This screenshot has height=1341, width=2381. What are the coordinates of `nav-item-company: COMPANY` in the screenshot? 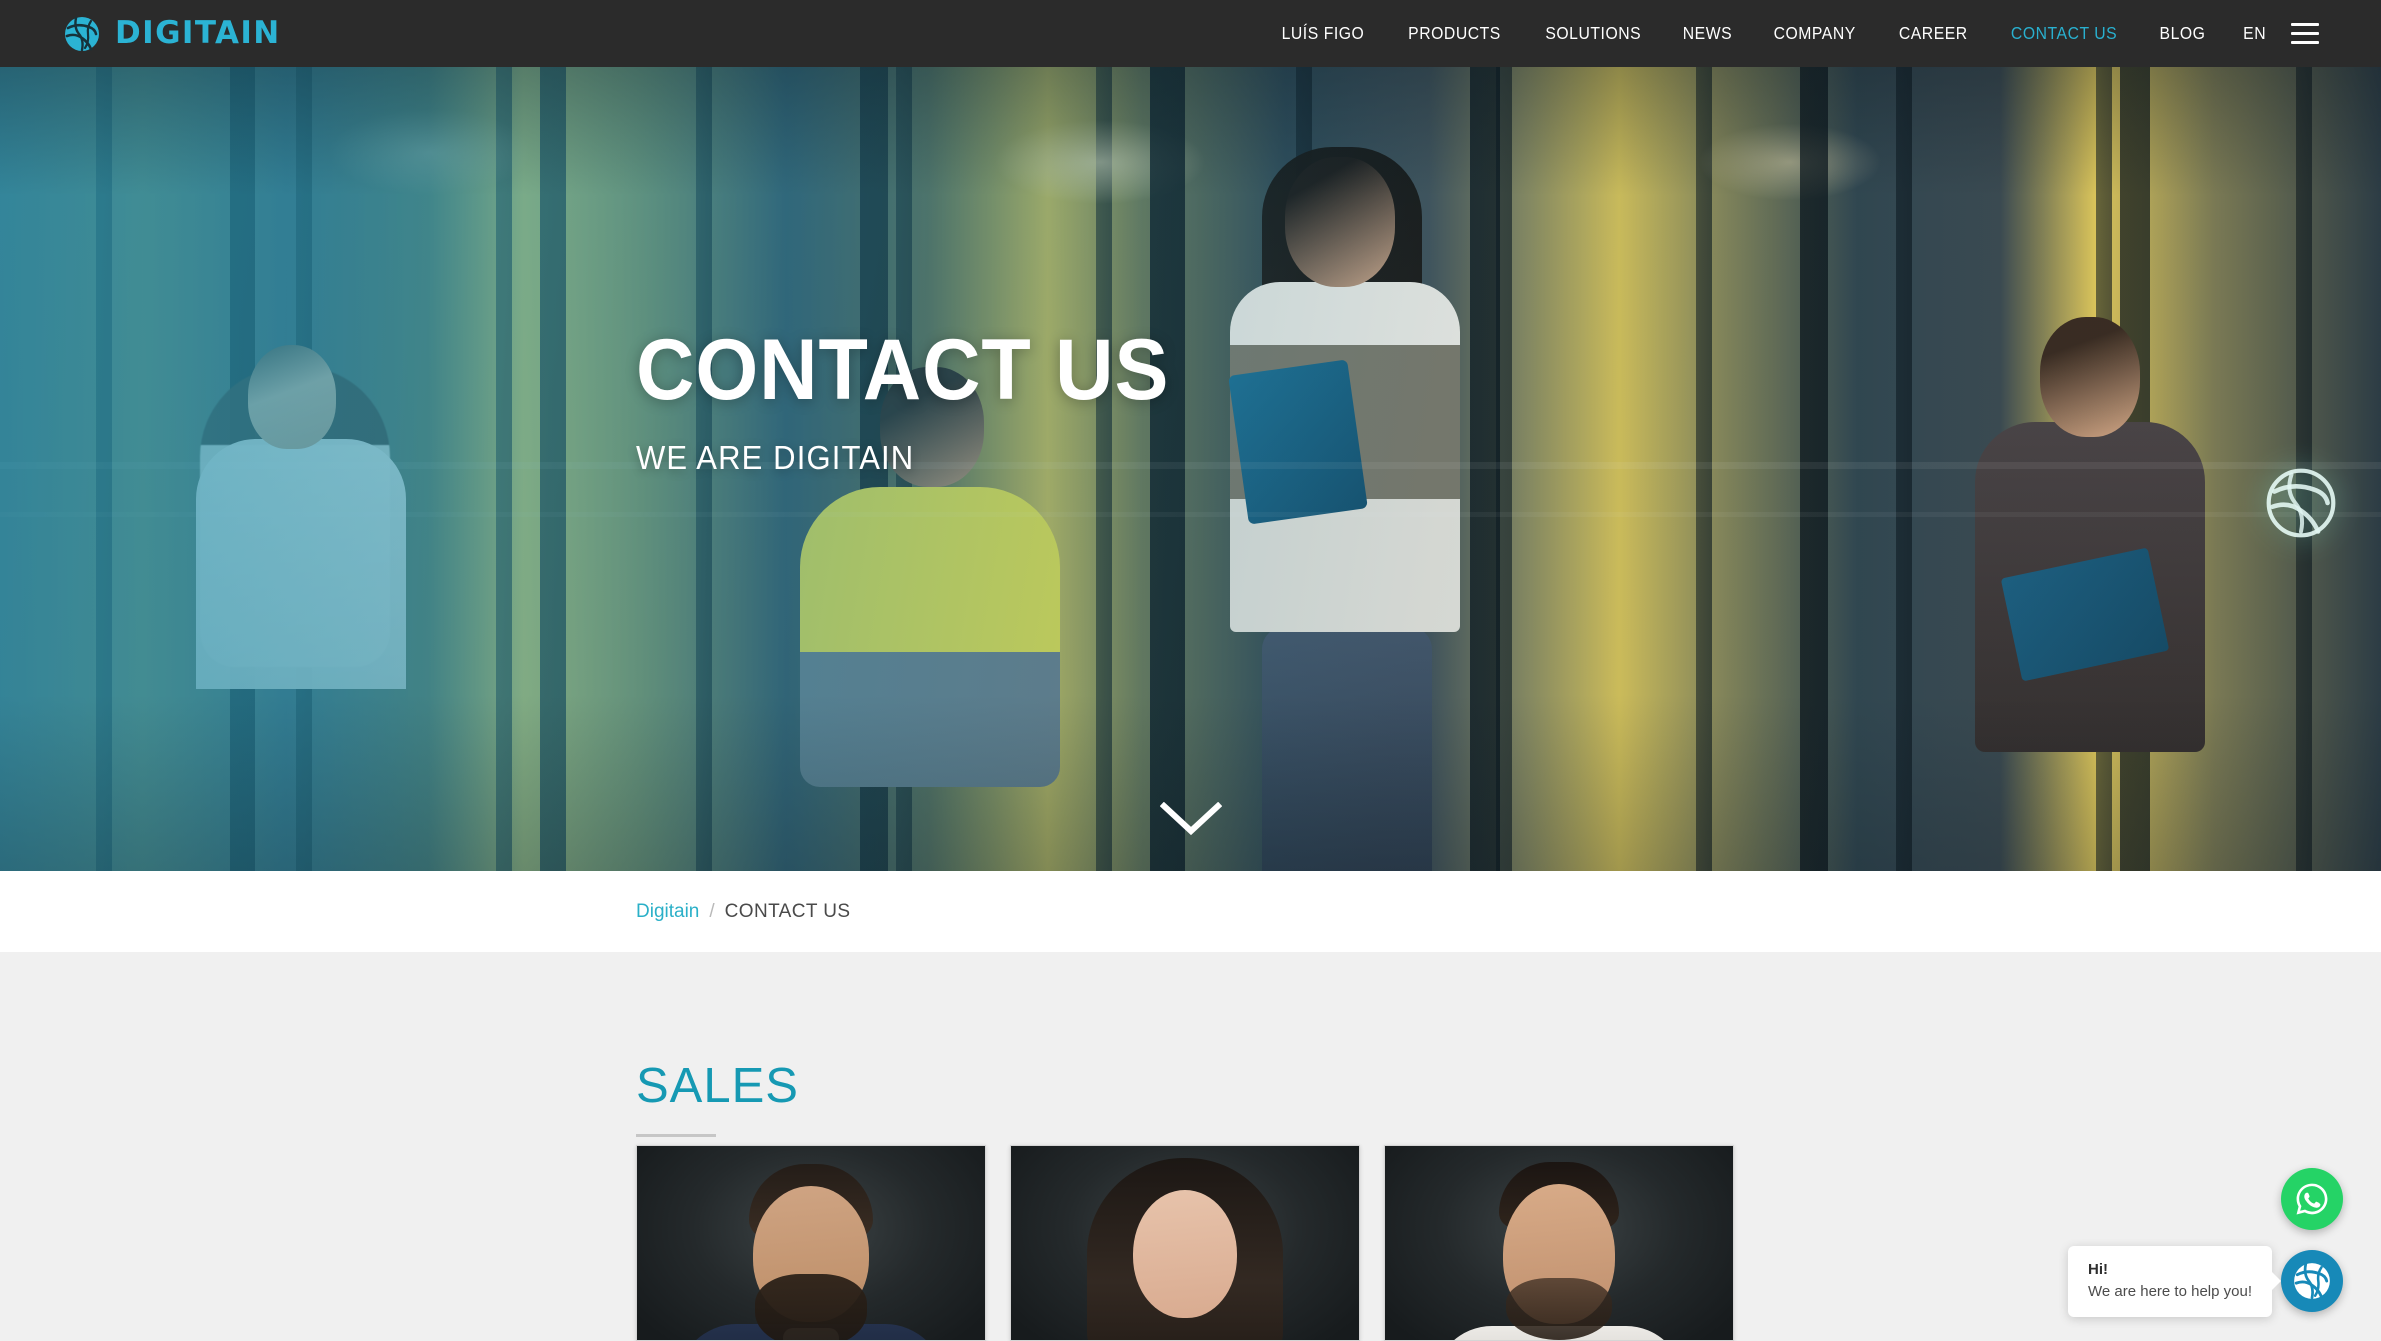 It's located at (1815, 33).